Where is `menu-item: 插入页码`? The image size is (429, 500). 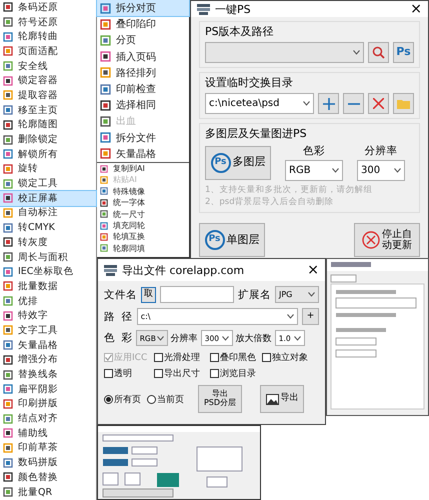 menu-item: 插入页码 is located at coordinates (143, 56).